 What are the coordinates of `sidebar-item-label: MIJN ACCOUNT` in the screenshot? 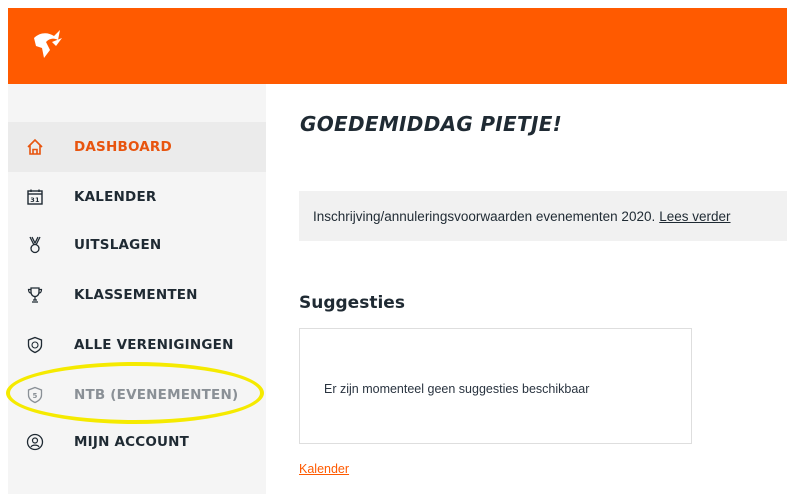 It's located at (132, 442).